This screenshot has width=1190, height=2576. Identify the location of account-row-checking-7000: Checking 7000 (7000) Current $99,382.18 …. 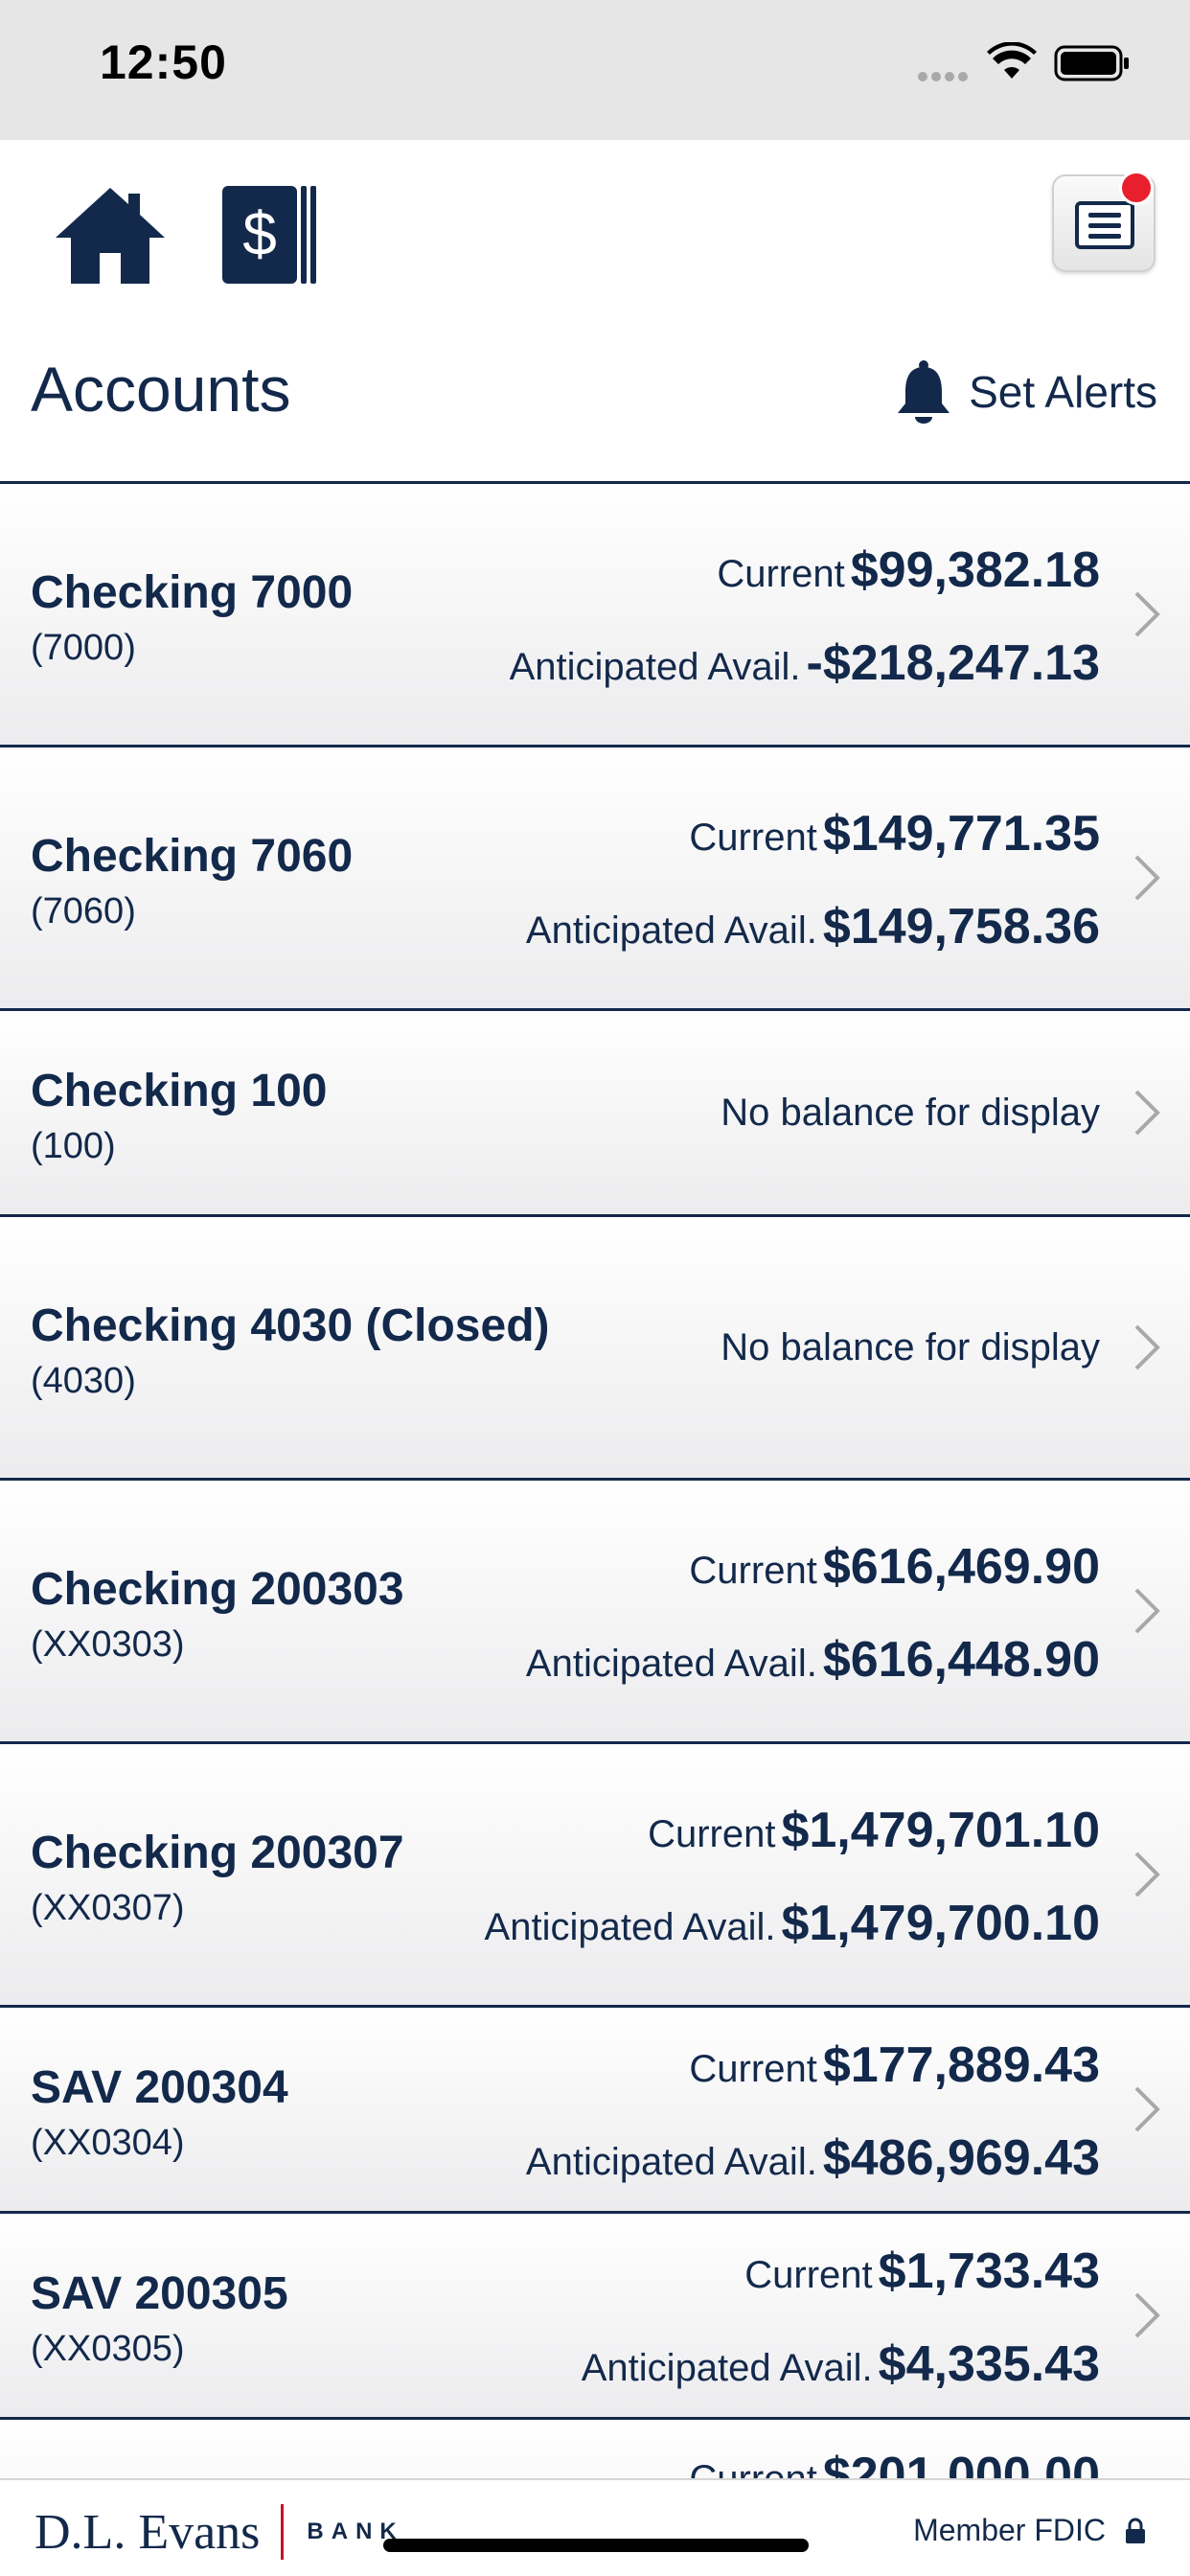
(595, 616).